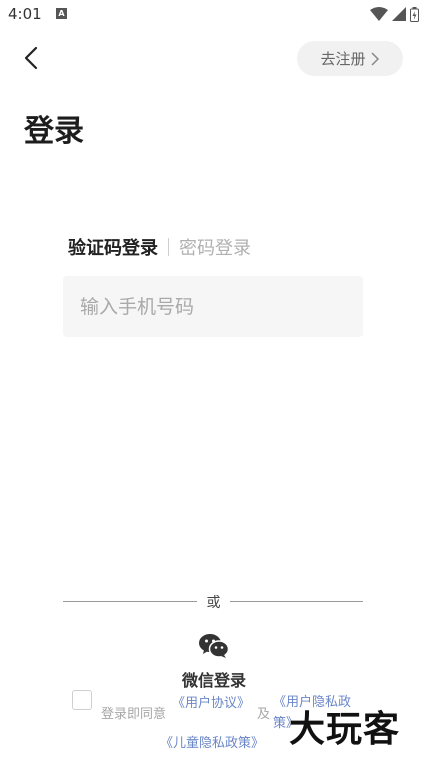  What do you see at coordinates (134, 714) in the screenshot?
I see `agreement-prefix: 登录即同意` at bounding box center [134, 714].